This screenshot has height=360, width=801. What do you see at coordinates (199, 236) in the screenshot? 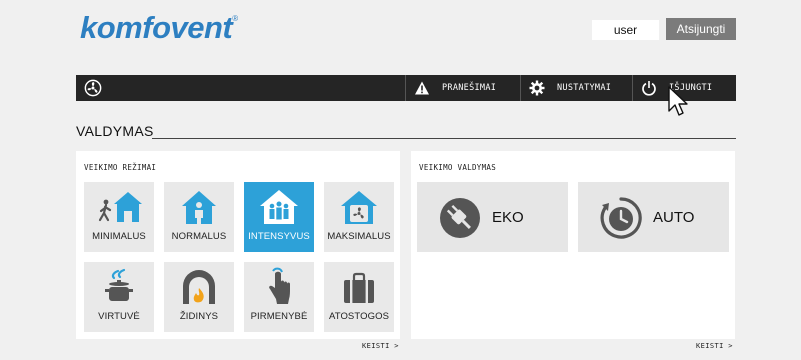
I see `mode-label: NORMALUS` at bounding box center [199, 236].